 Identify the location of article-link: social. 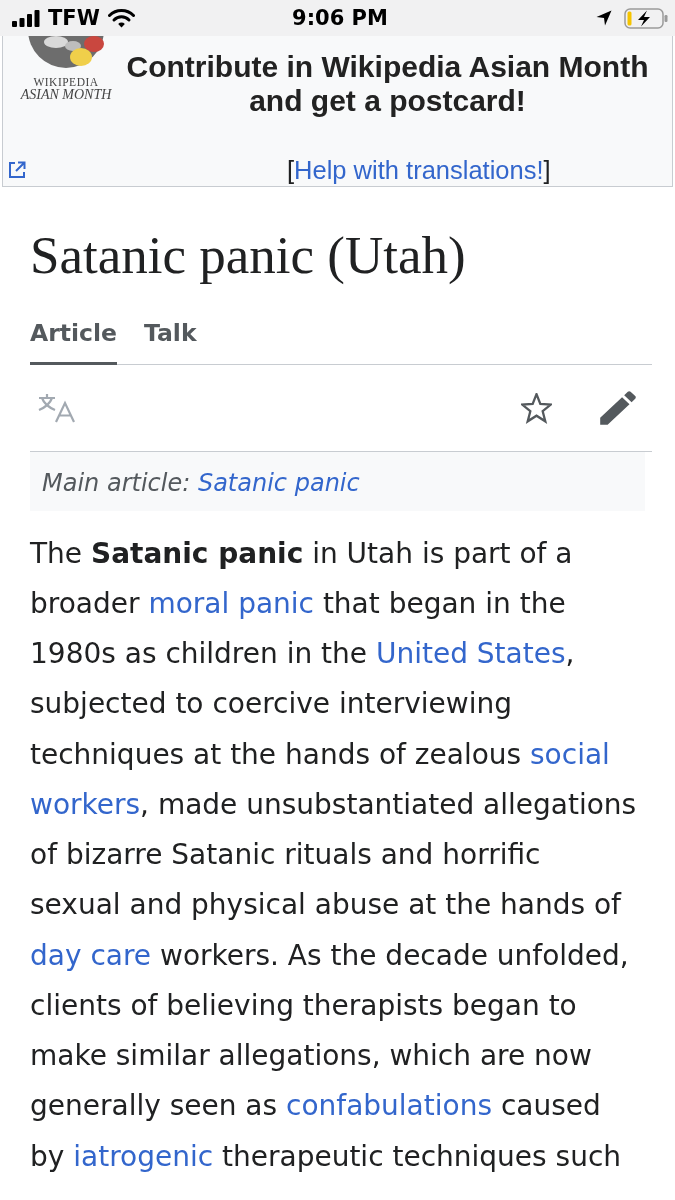
(570, 754).